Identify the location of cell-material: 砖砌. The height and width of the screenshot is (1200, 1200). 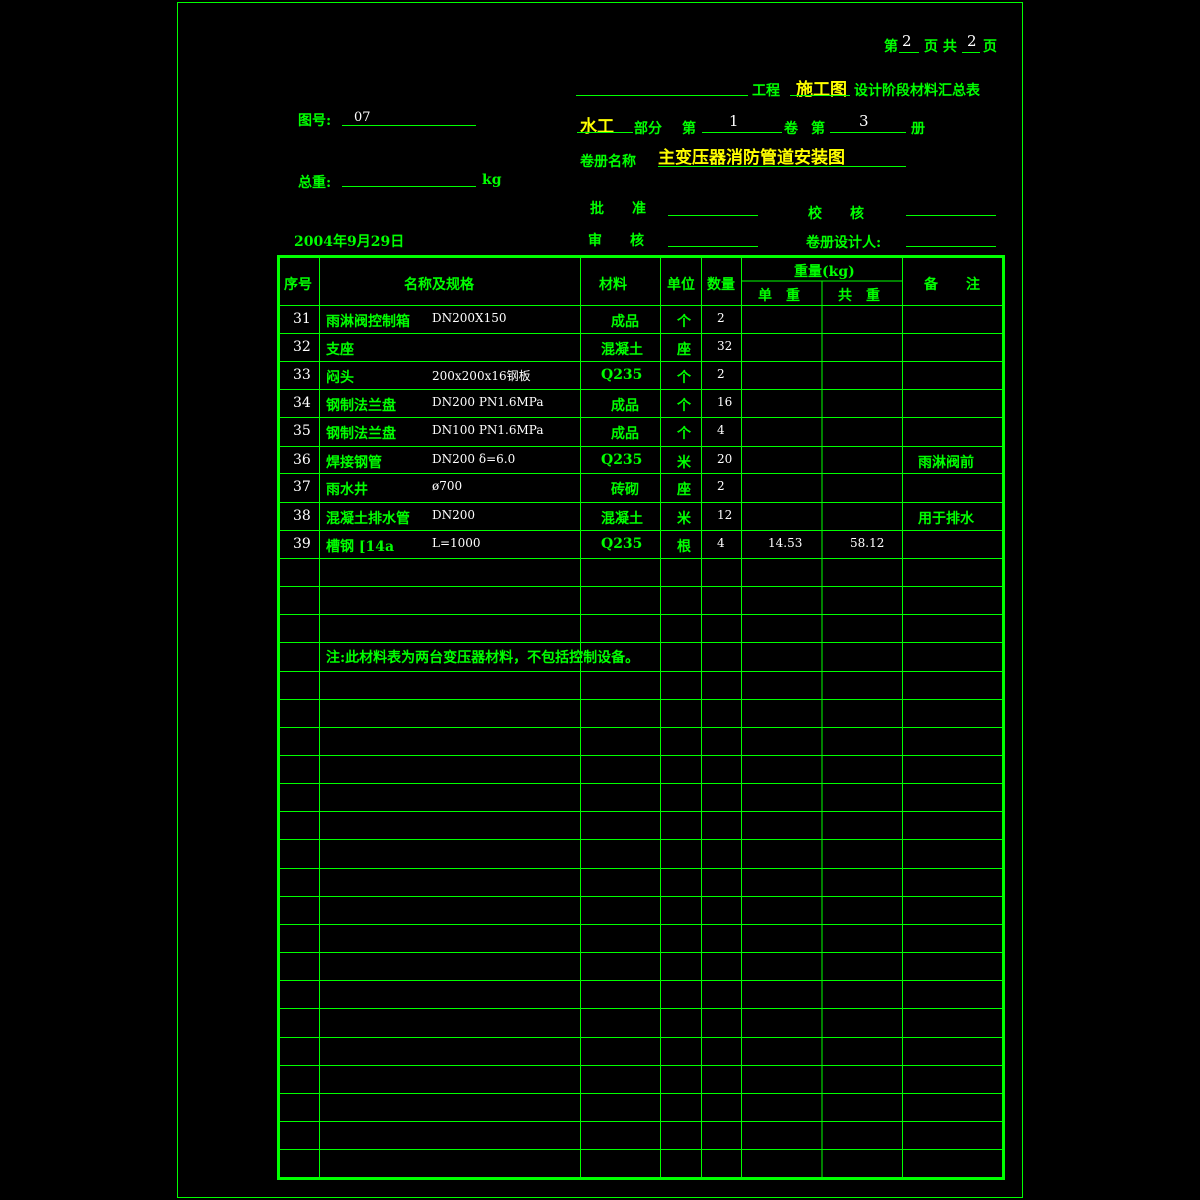
(625, 490).